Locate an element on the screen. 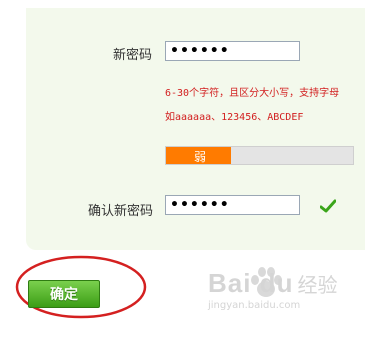 The image size is (365, 341). new-password-label: 新密码 is located at coordinates (133, 55).